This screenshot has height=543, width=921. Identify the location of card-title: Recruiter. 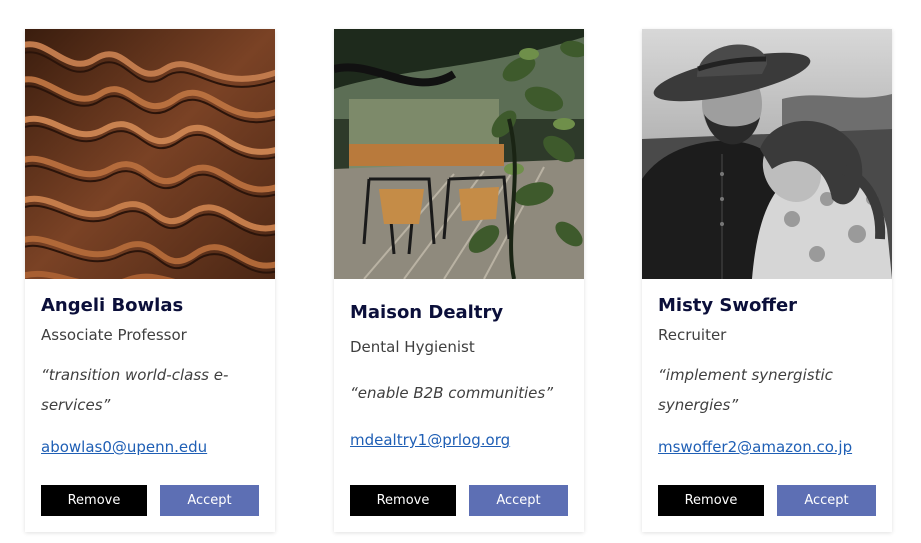
(692, 335).